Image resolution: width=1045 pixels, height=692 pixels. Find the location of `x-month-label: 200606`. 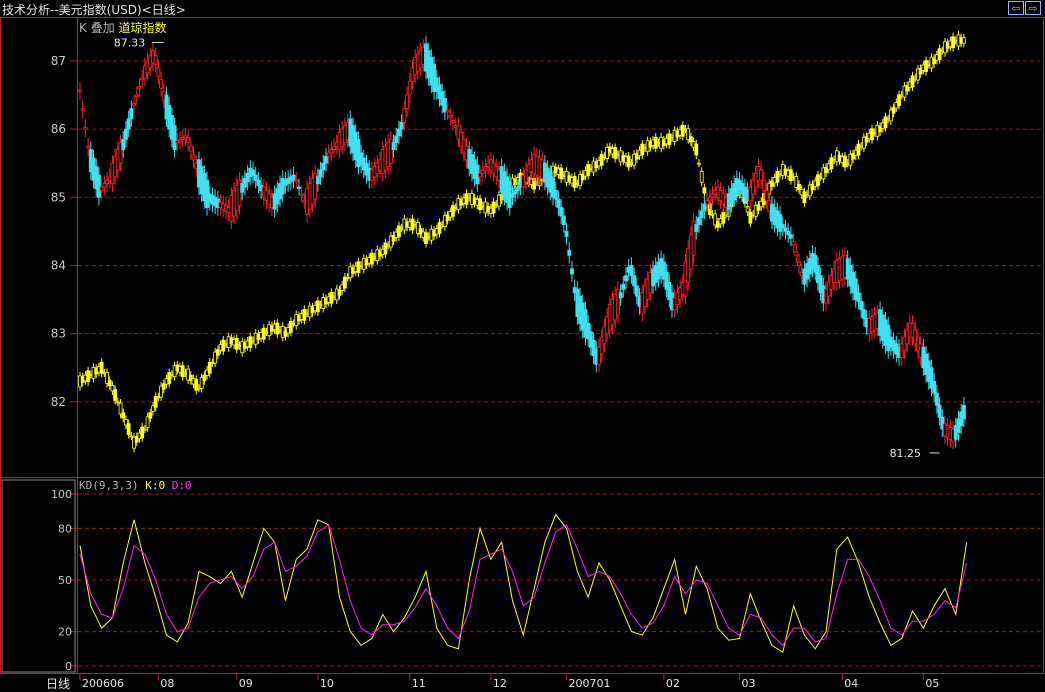

x-month-label: 200606 is located at coordinates (103, 683).